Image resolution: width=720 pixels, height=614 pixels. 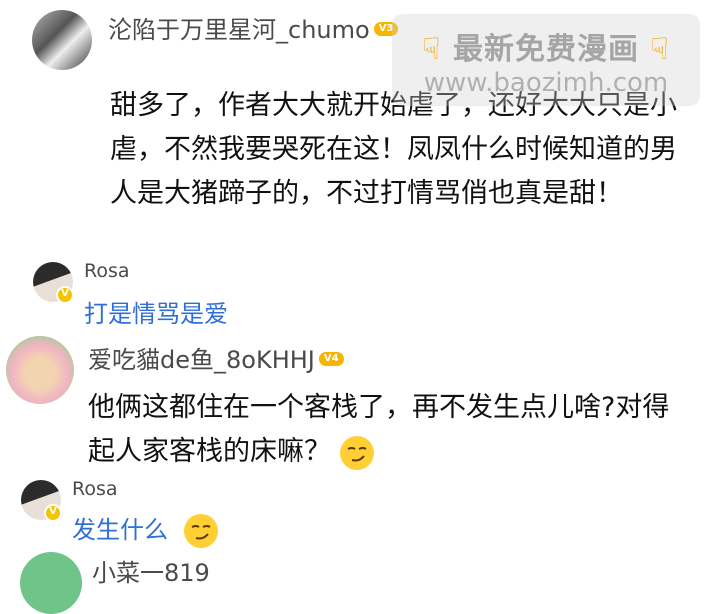 I want to click on comment-username-text: 爱吃貓de鱼_8oKHHJ, so click(x=201, y=360).